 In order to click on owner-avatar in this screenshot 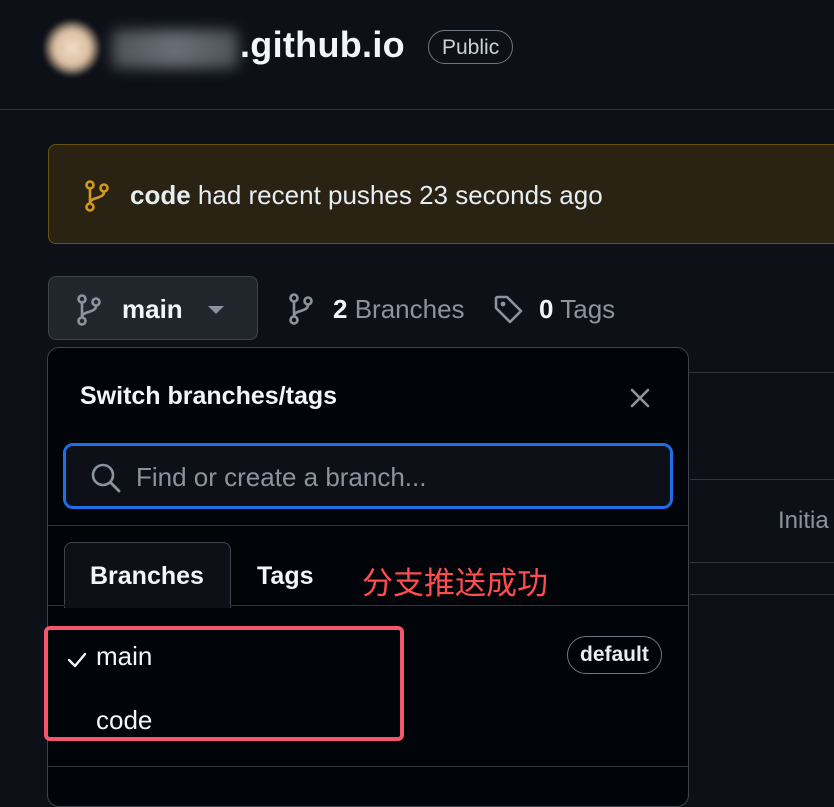, I will do `click(72, 48)`.